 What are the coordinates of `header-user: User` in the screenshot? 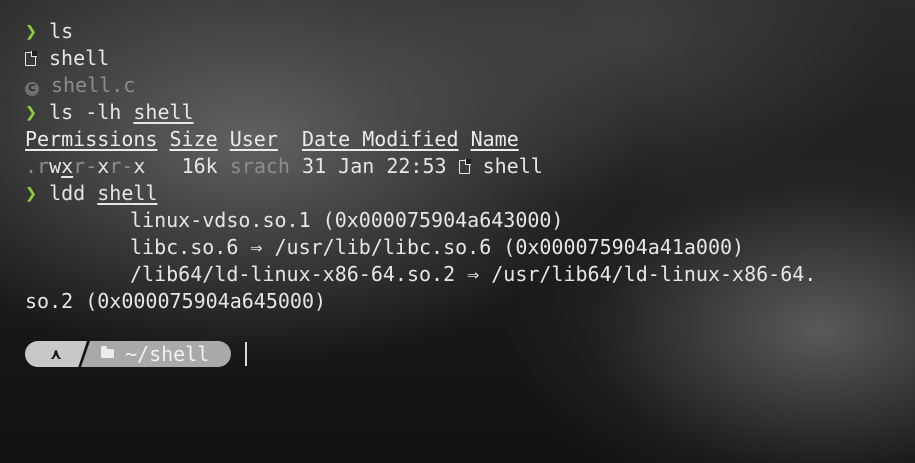 It's located at (253, 139).